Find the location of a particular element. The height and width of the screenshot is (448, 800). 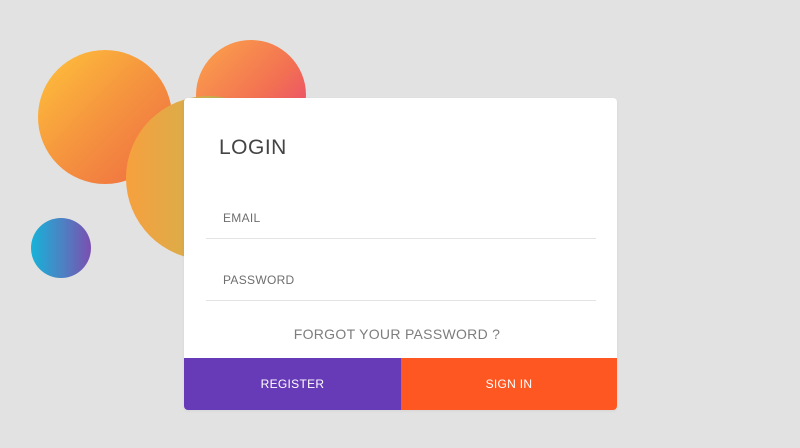

sign-in-button: SIGN IN is located at coordinates (509, 384).